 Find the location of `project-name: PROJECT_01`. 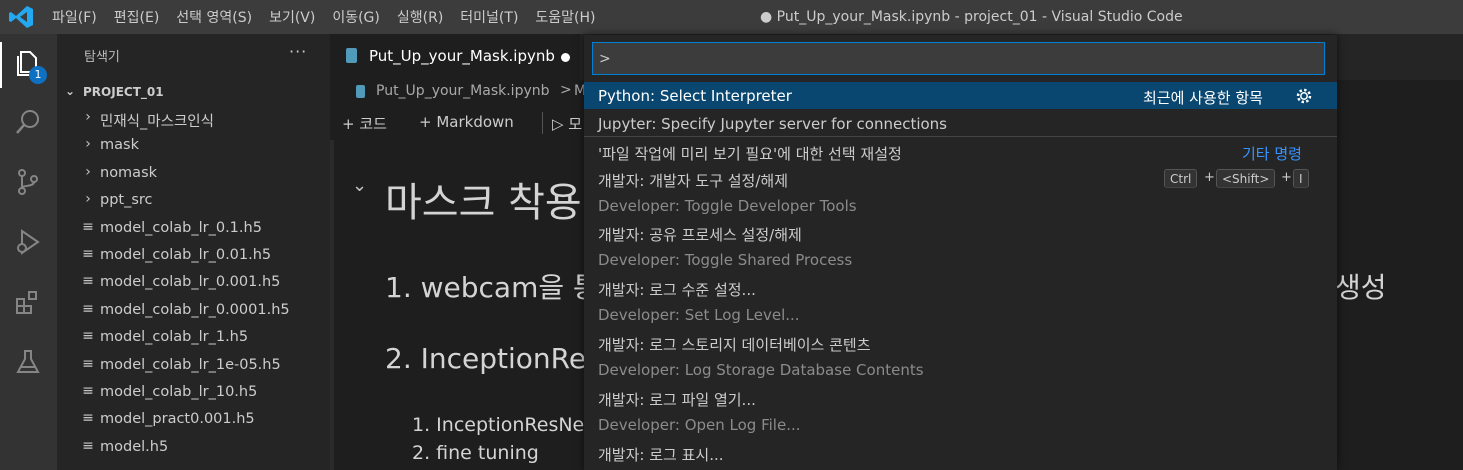

project-name: PROJECT_01 is located at coordinates (123, 92).